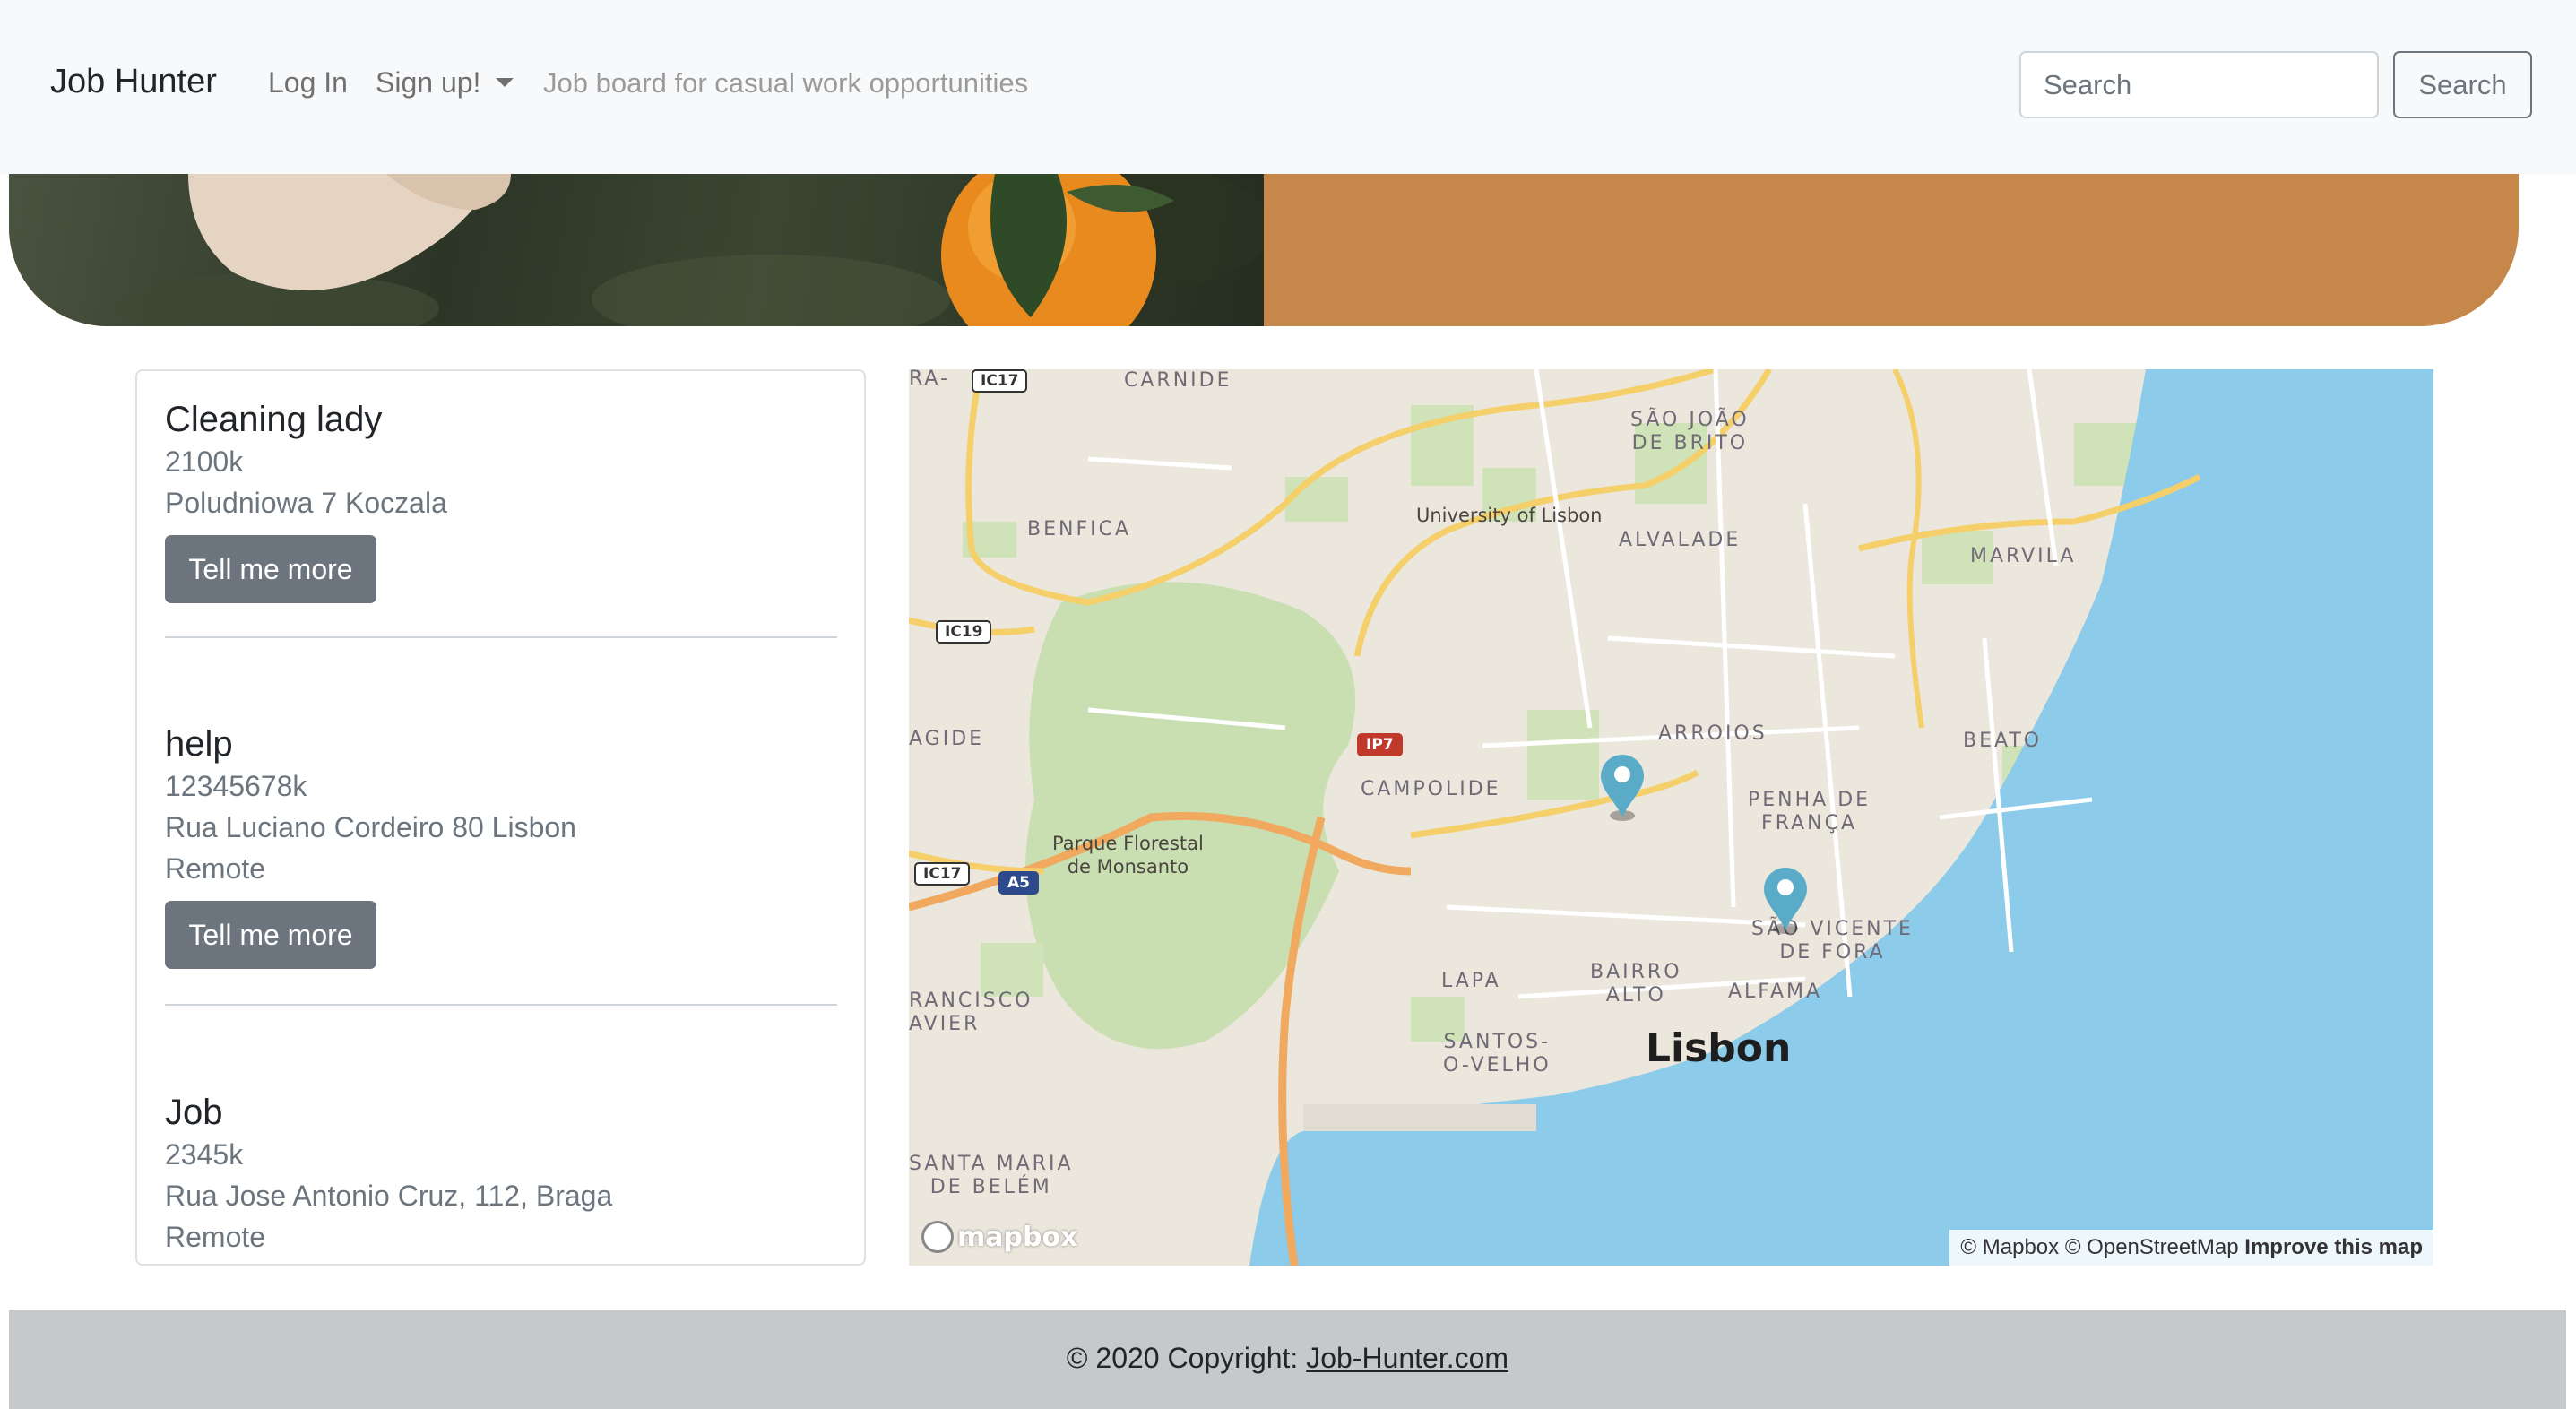 The image size is (2576, 1409). I want to click on login-link: Log In, so click(308, 82).